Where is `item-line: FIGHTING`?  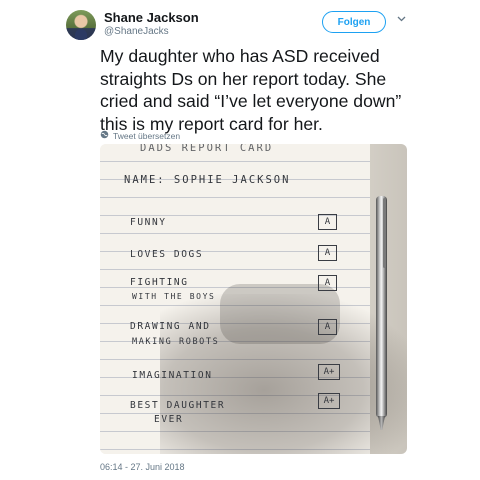 item-line: FIGHTING is located at coordinates (159, 282).